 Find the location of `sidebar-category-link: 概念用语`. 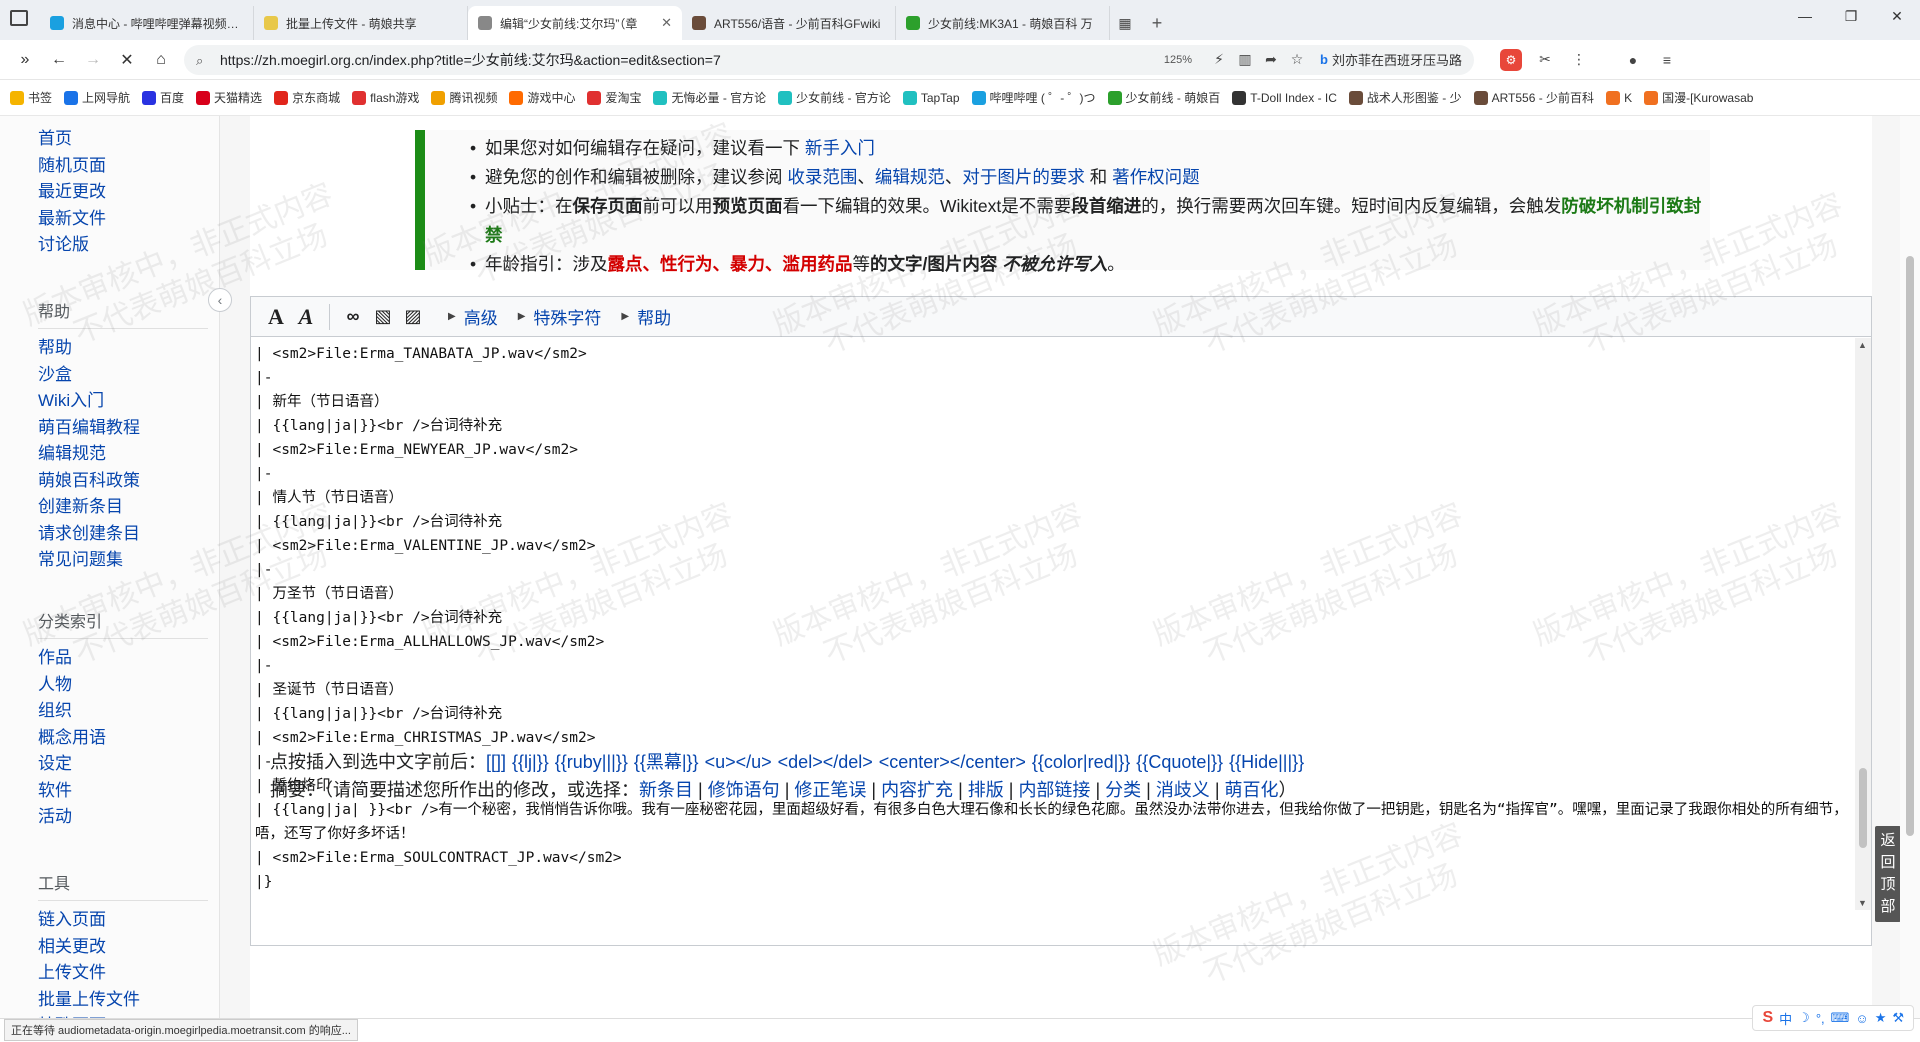

sidebar-category-link: 概念用语 is located at coordinates (123, 738).